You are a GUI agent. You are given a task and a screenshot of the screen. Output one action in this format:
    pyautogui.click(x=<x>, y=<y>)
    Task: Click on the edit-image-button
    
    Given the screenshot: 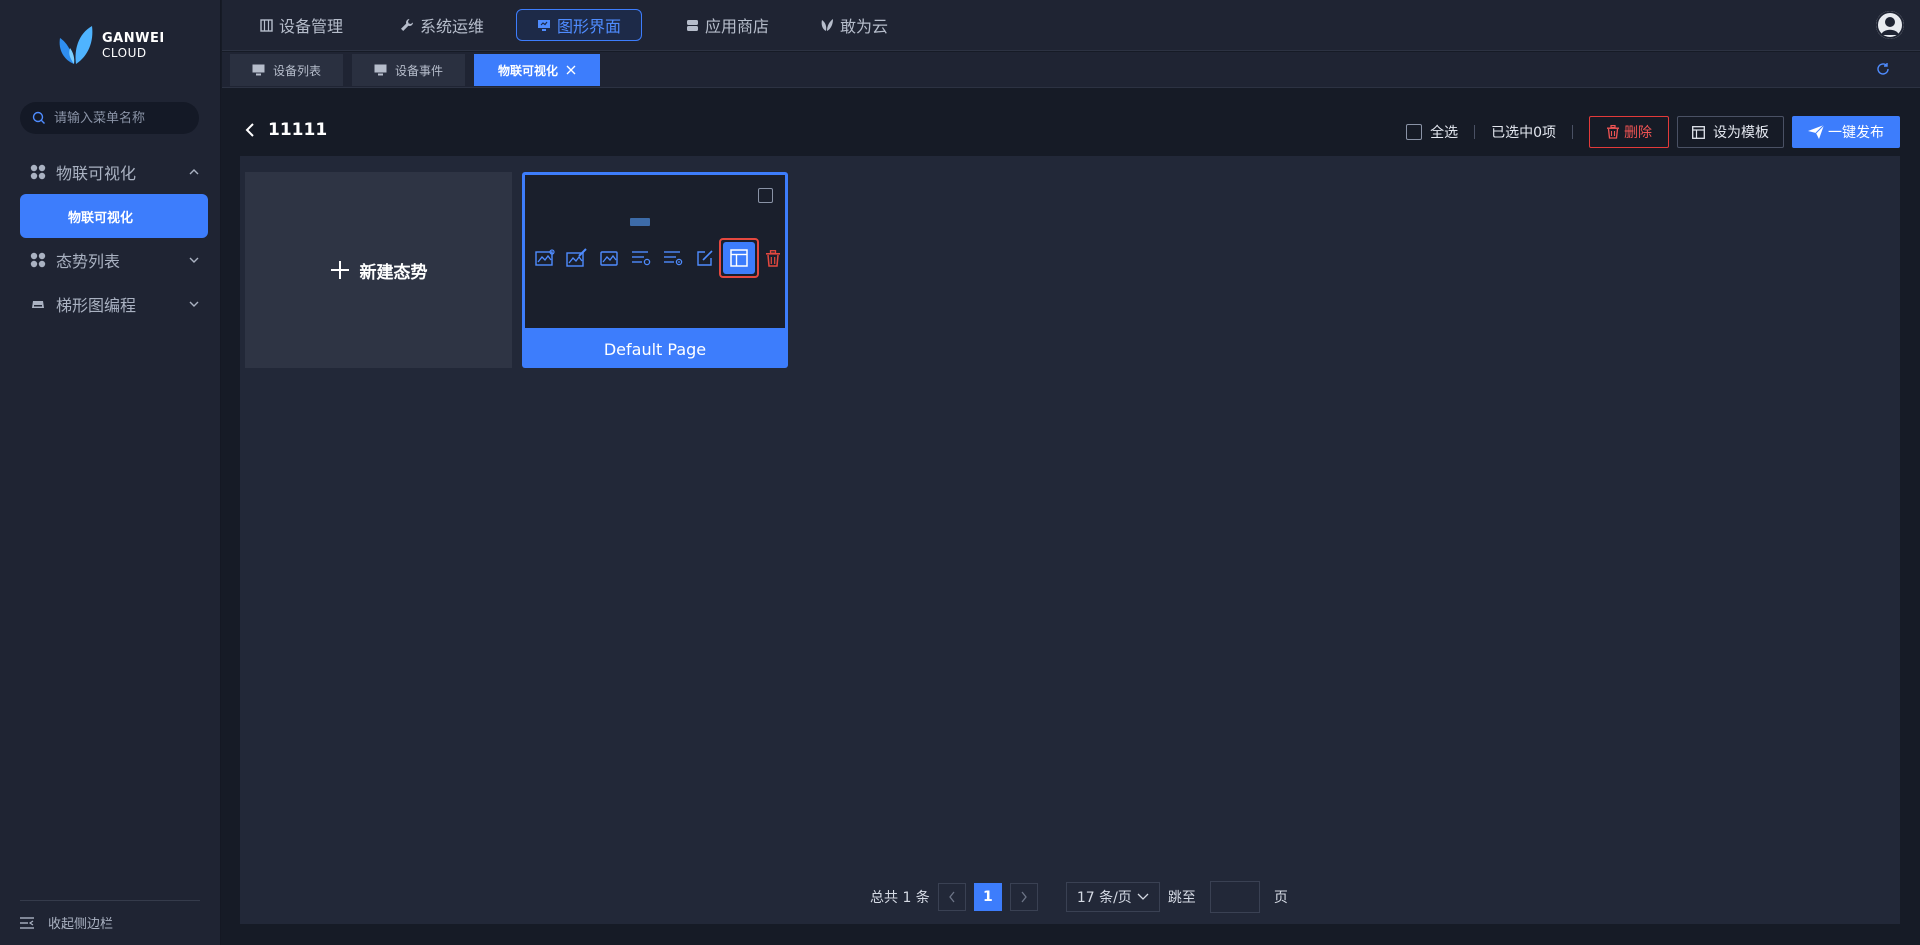 What is the action you would take?
    pyautogui.click(x=577, y=258)
    